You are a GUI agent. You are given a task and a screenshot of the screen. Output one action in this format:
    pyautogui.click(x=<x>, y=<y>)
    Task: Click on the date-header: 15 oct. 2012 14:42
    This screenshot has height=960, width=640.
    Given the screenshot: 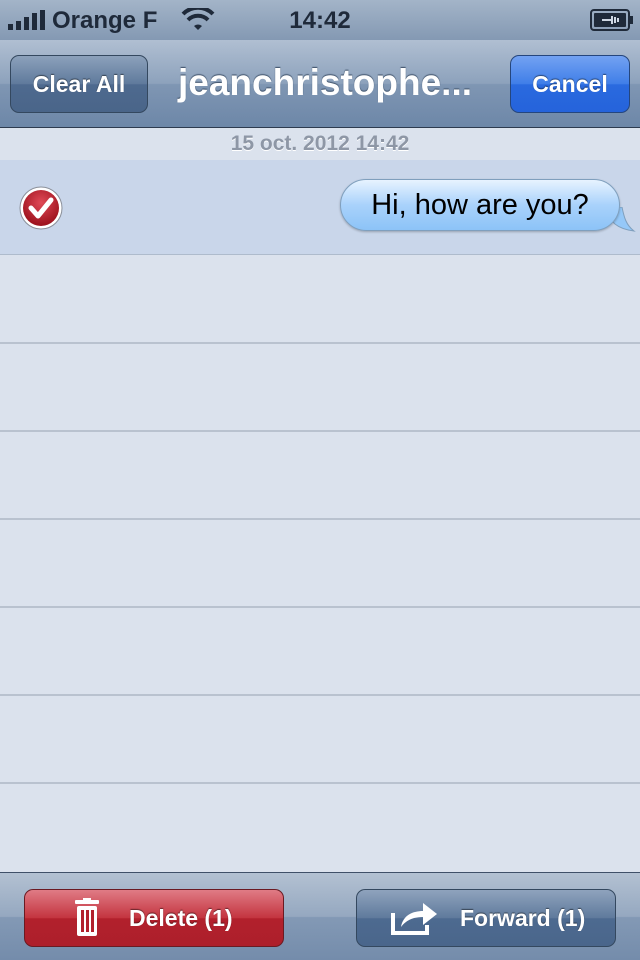 What is the action you would take?
    pyautogui.click(x=320, y=143)
    